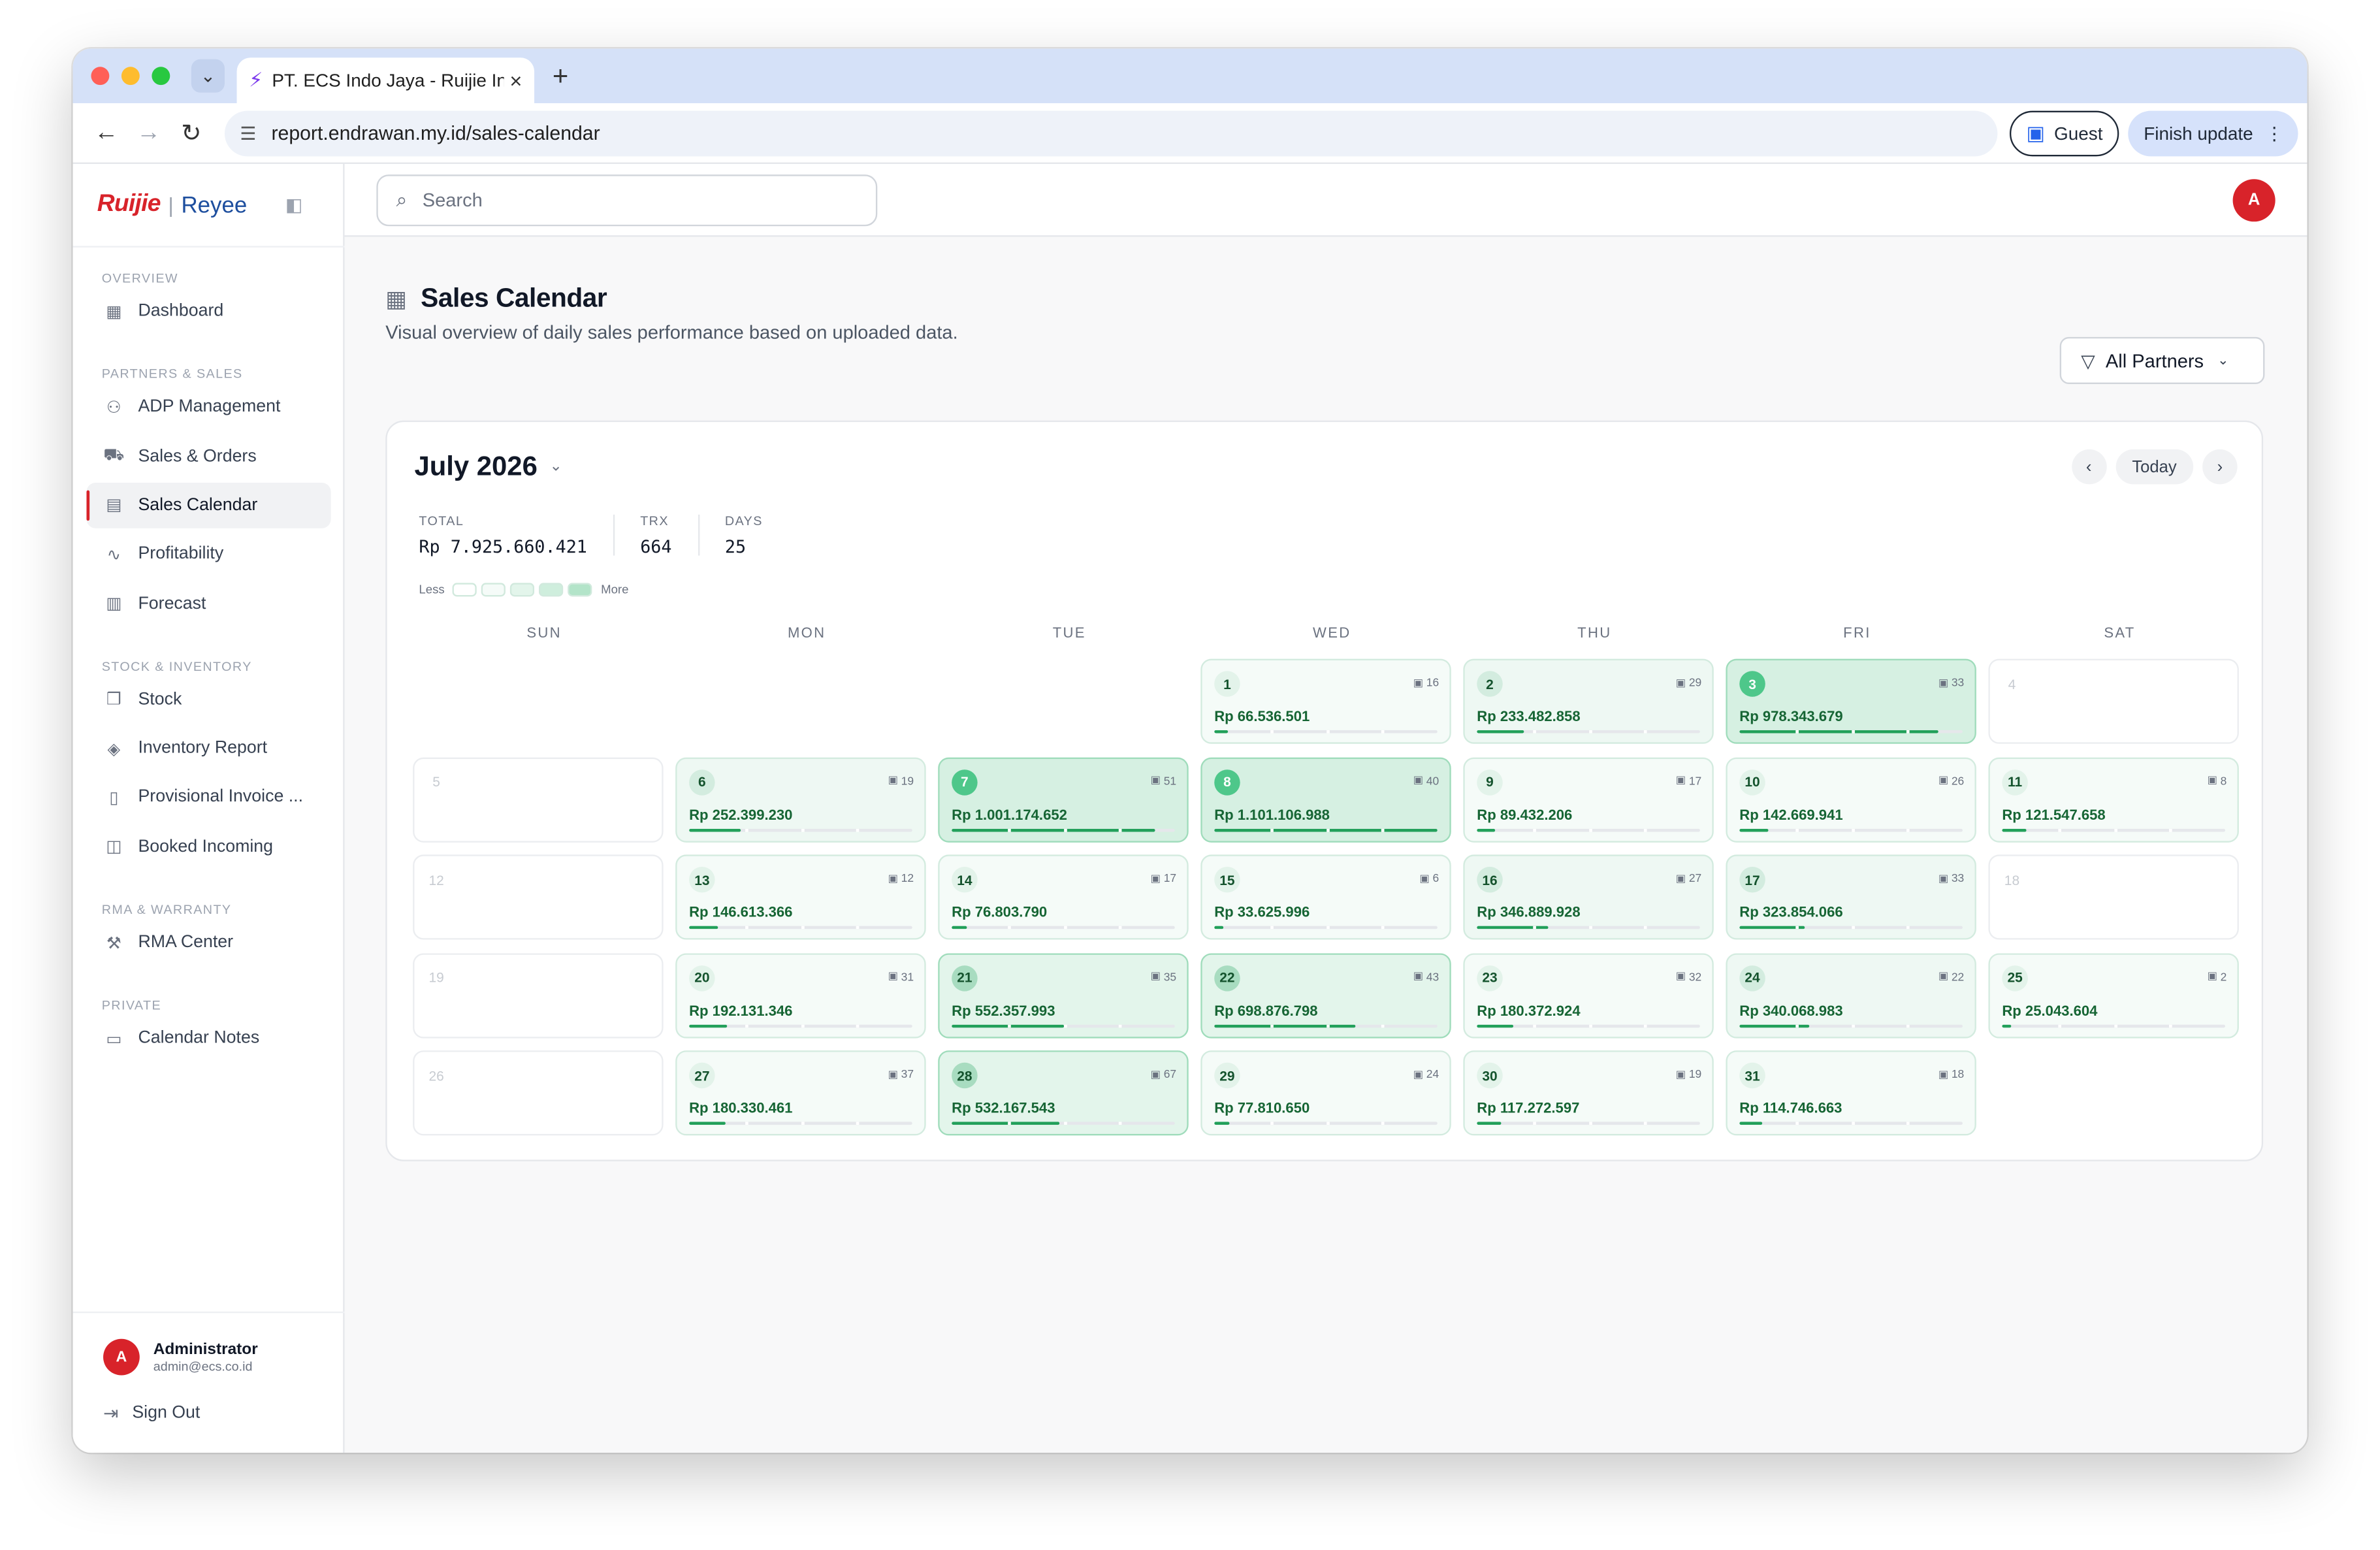 The image size is (2380, 1550). I want to click on plus-icon: +, so click(560, 75).